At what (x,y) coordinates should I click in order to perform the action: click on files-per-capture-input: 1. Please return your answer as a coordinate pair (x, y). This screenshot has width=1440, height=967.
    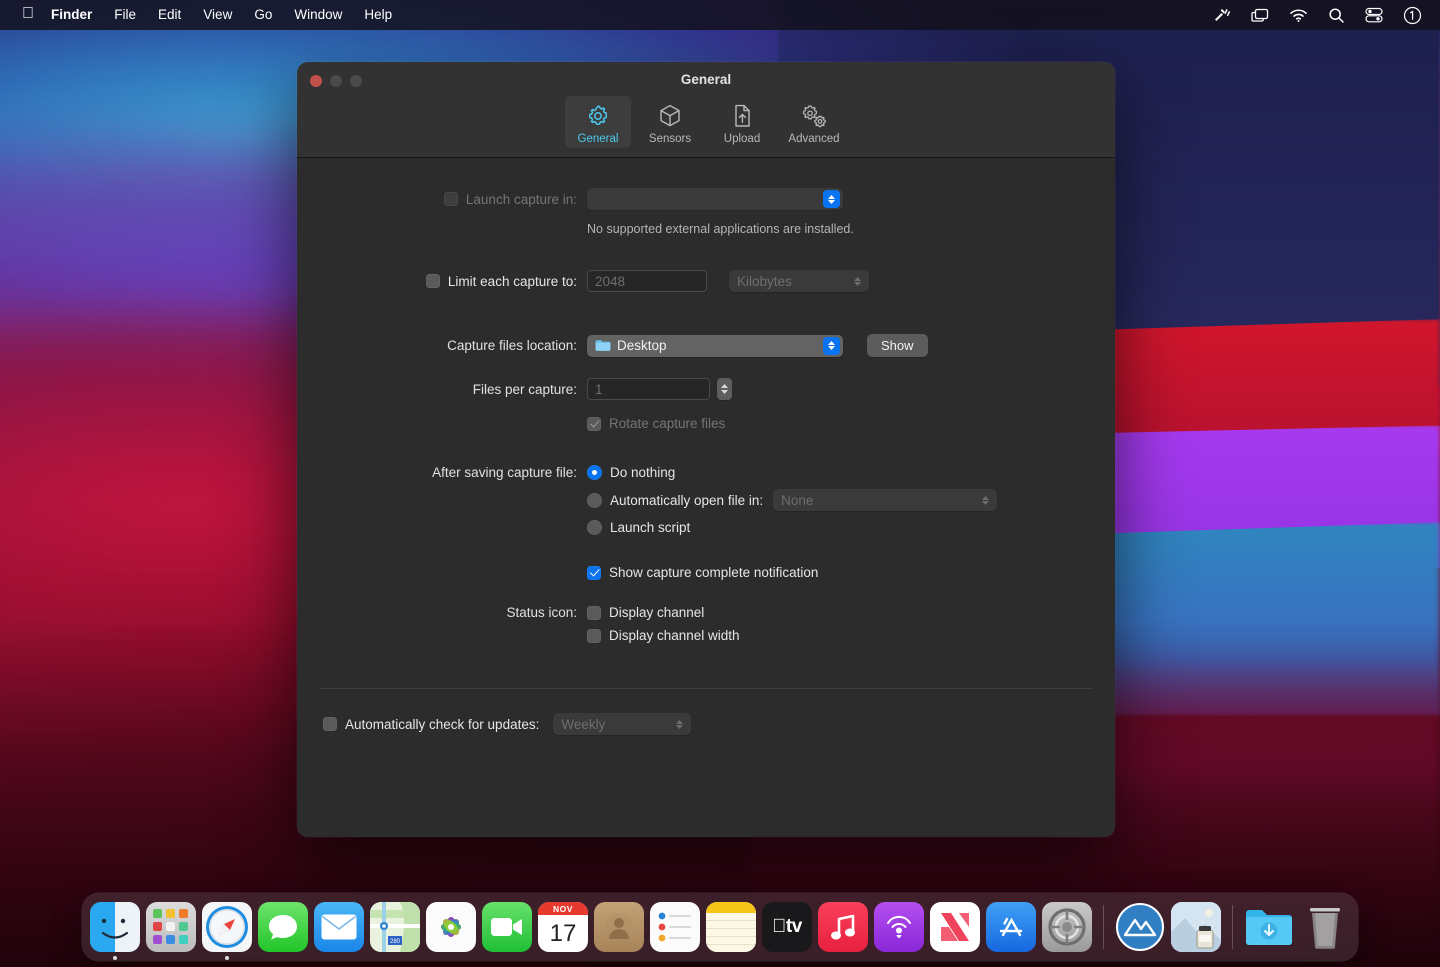
    Looking at the image, I should click on (648, 389).